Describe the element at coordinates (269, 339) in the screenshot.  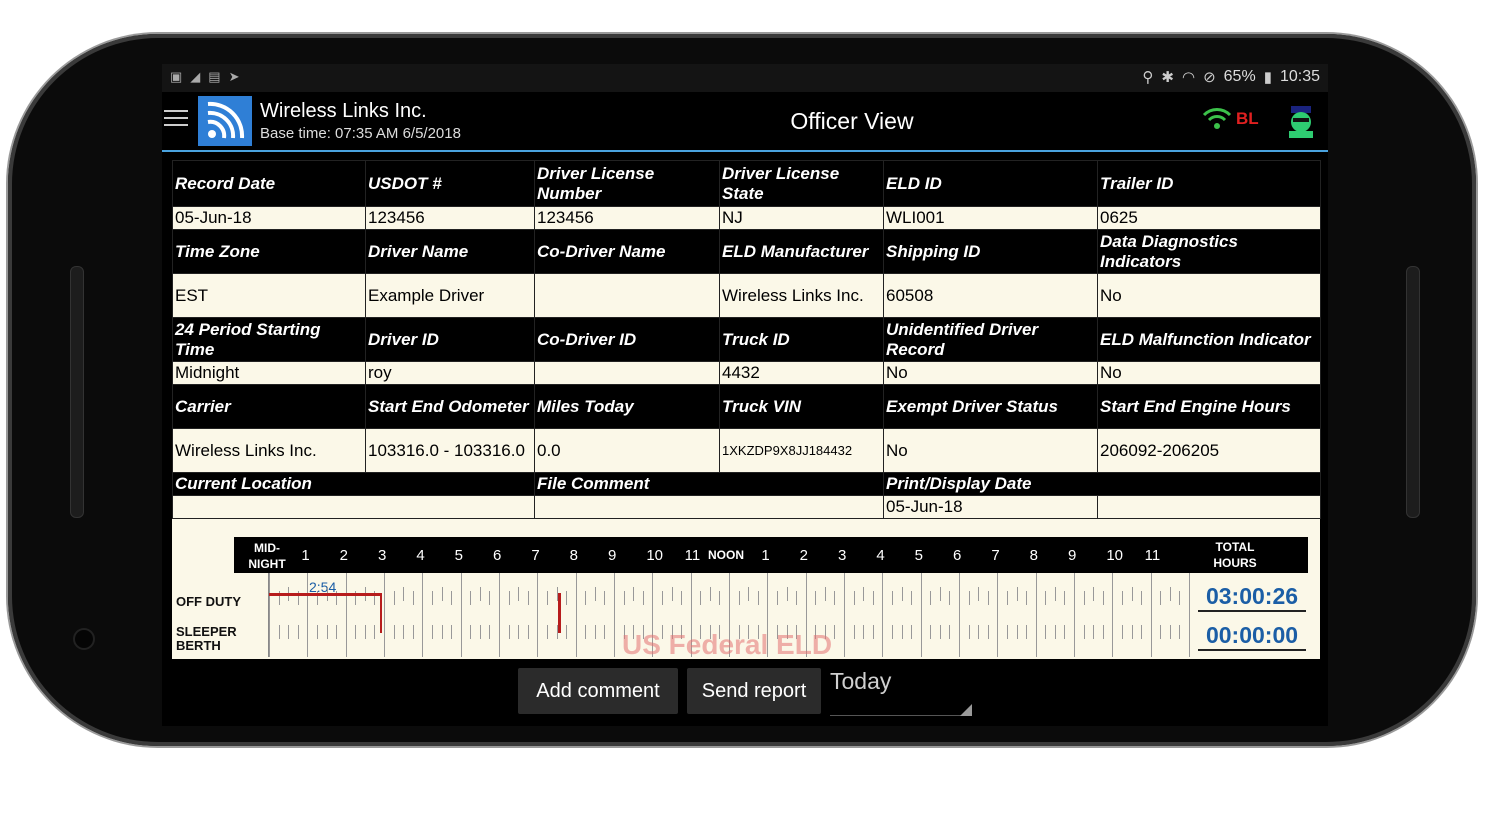
I see `header-period-start: 24 Period Starting Time` at that location.